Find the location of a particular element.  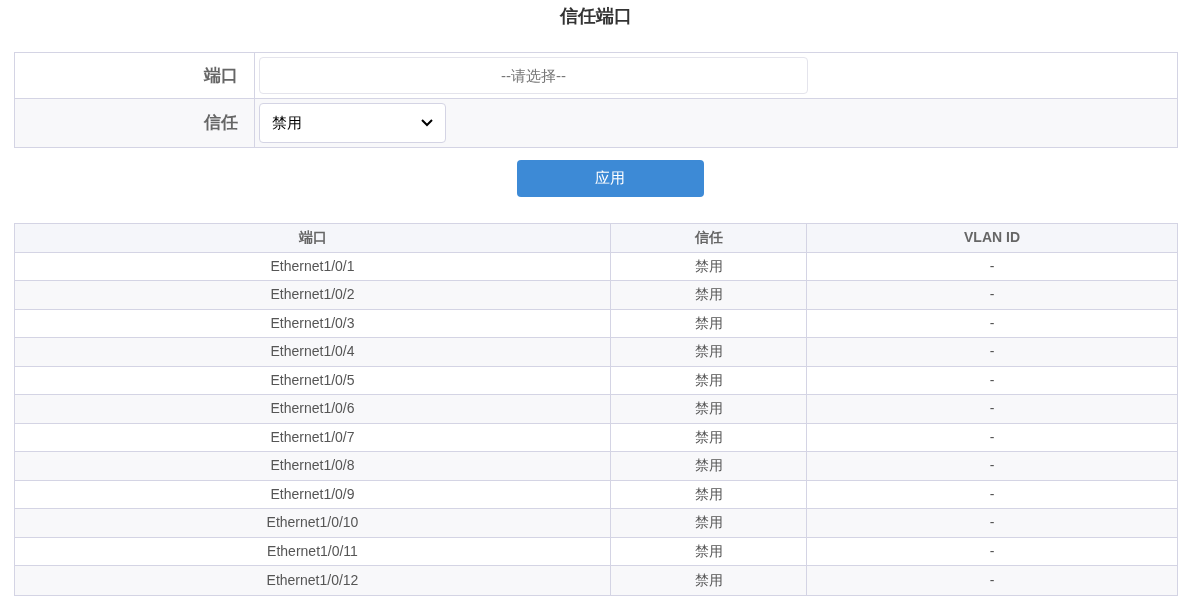

field-label: 信任 is located at coordinates (221, 123).